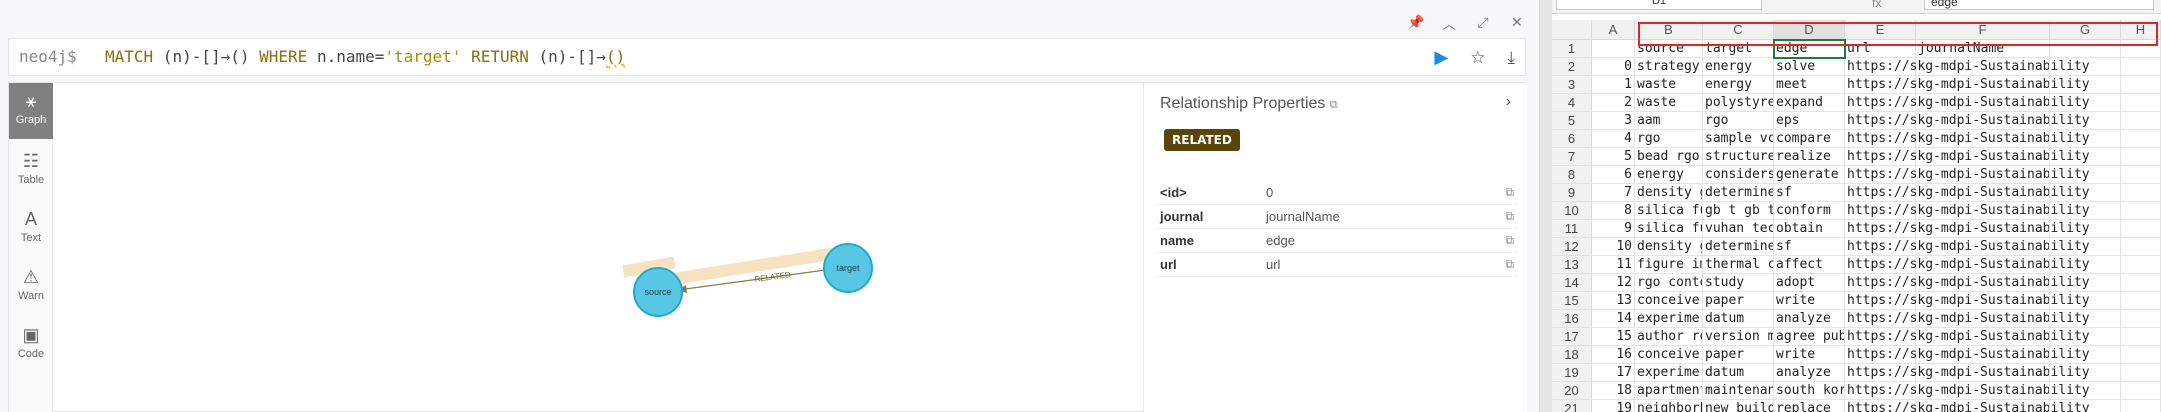  Describe the element at coordinates (1613, 301) in the screenshot. I see `table-cell: 13` at that location.